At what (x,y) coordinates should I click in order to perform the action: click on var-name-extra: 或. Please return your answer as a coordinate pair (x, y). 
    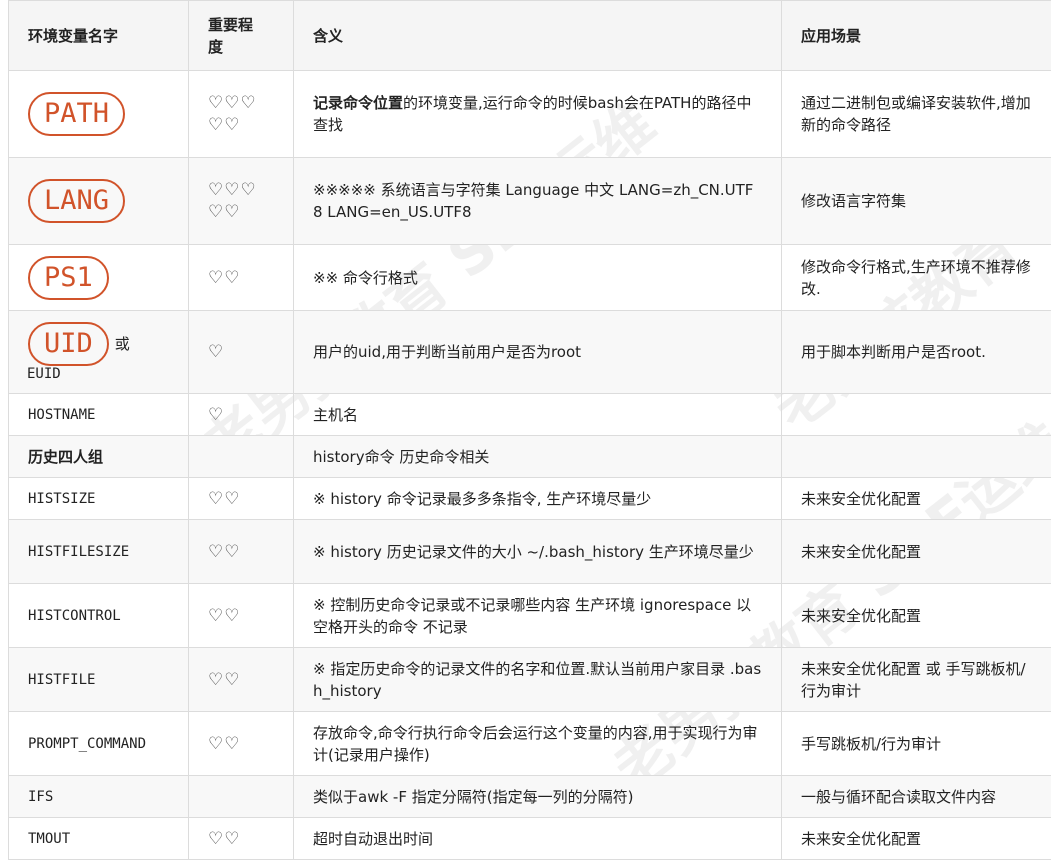
    Looking at the image, I should click on (122, 344).